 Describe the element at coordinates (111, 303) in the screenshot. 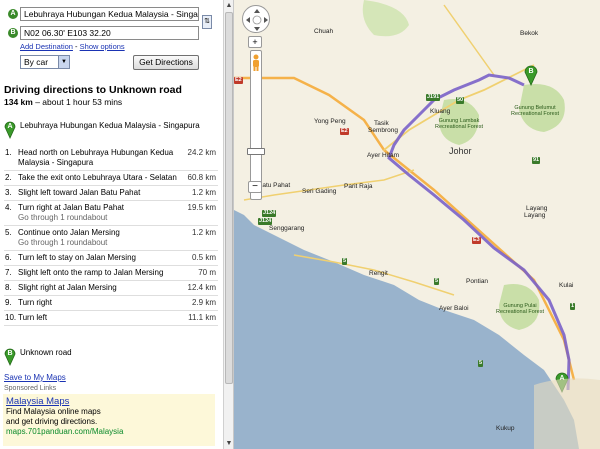

I see `direction-step: 9. Turn right 2.9 km` at that location.